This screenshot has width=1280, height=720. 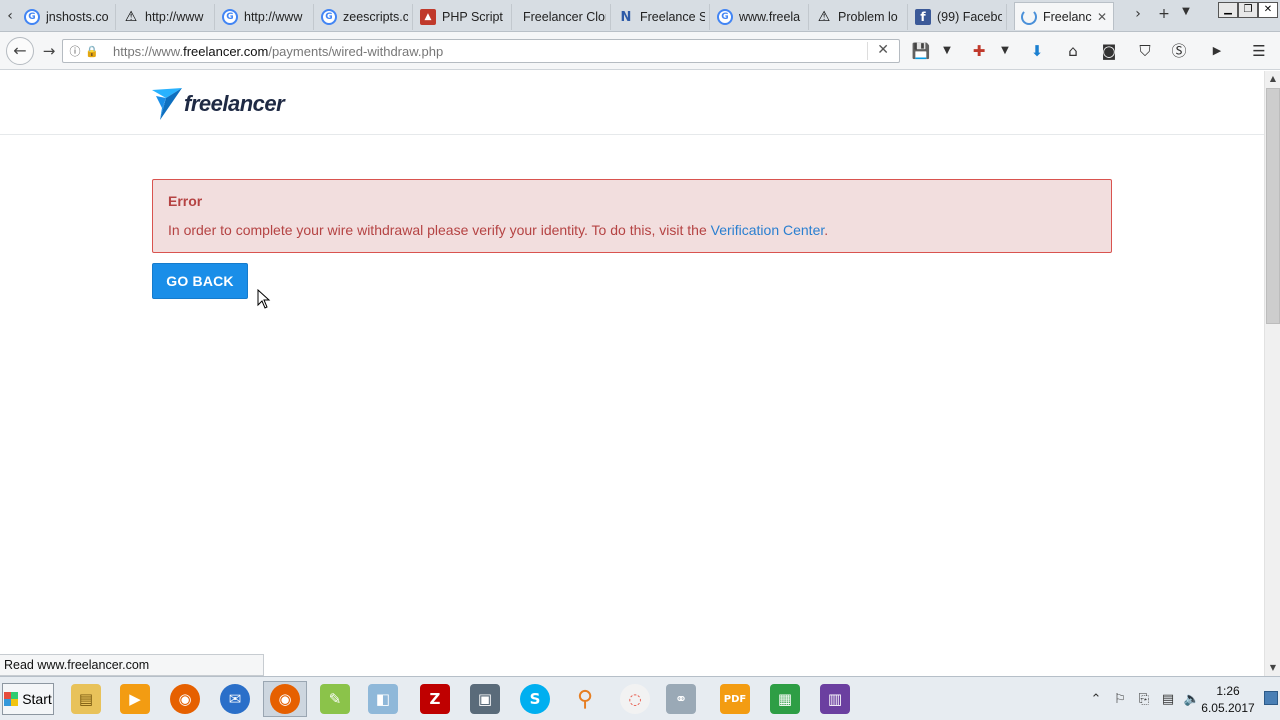 I want to click on tab-scroll-left-icon: ‹, so click(x=10, y=16).